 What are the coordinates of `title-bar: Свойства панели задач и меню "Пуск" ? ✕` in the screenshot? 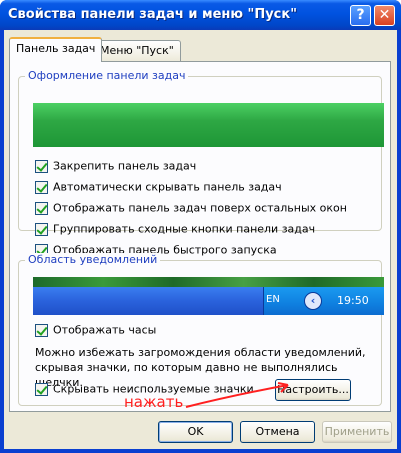 It's located at (200, 15).